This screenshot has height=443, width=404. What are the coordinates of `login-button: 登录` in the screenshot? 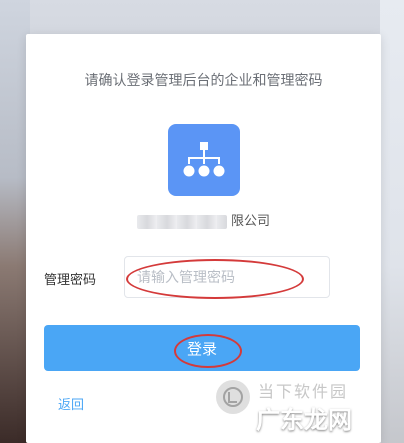 It's located at (202, 348).